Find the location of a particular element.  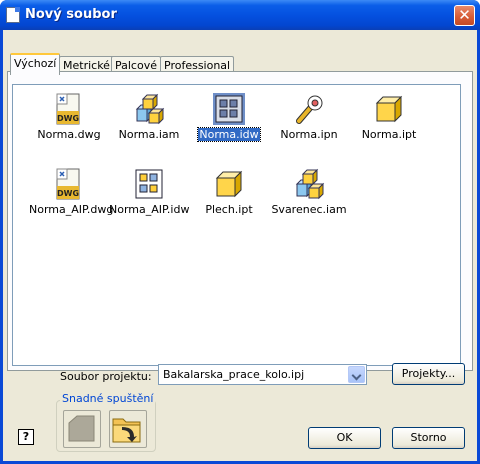

open-folder-icon is located at coordinates (126, 430).